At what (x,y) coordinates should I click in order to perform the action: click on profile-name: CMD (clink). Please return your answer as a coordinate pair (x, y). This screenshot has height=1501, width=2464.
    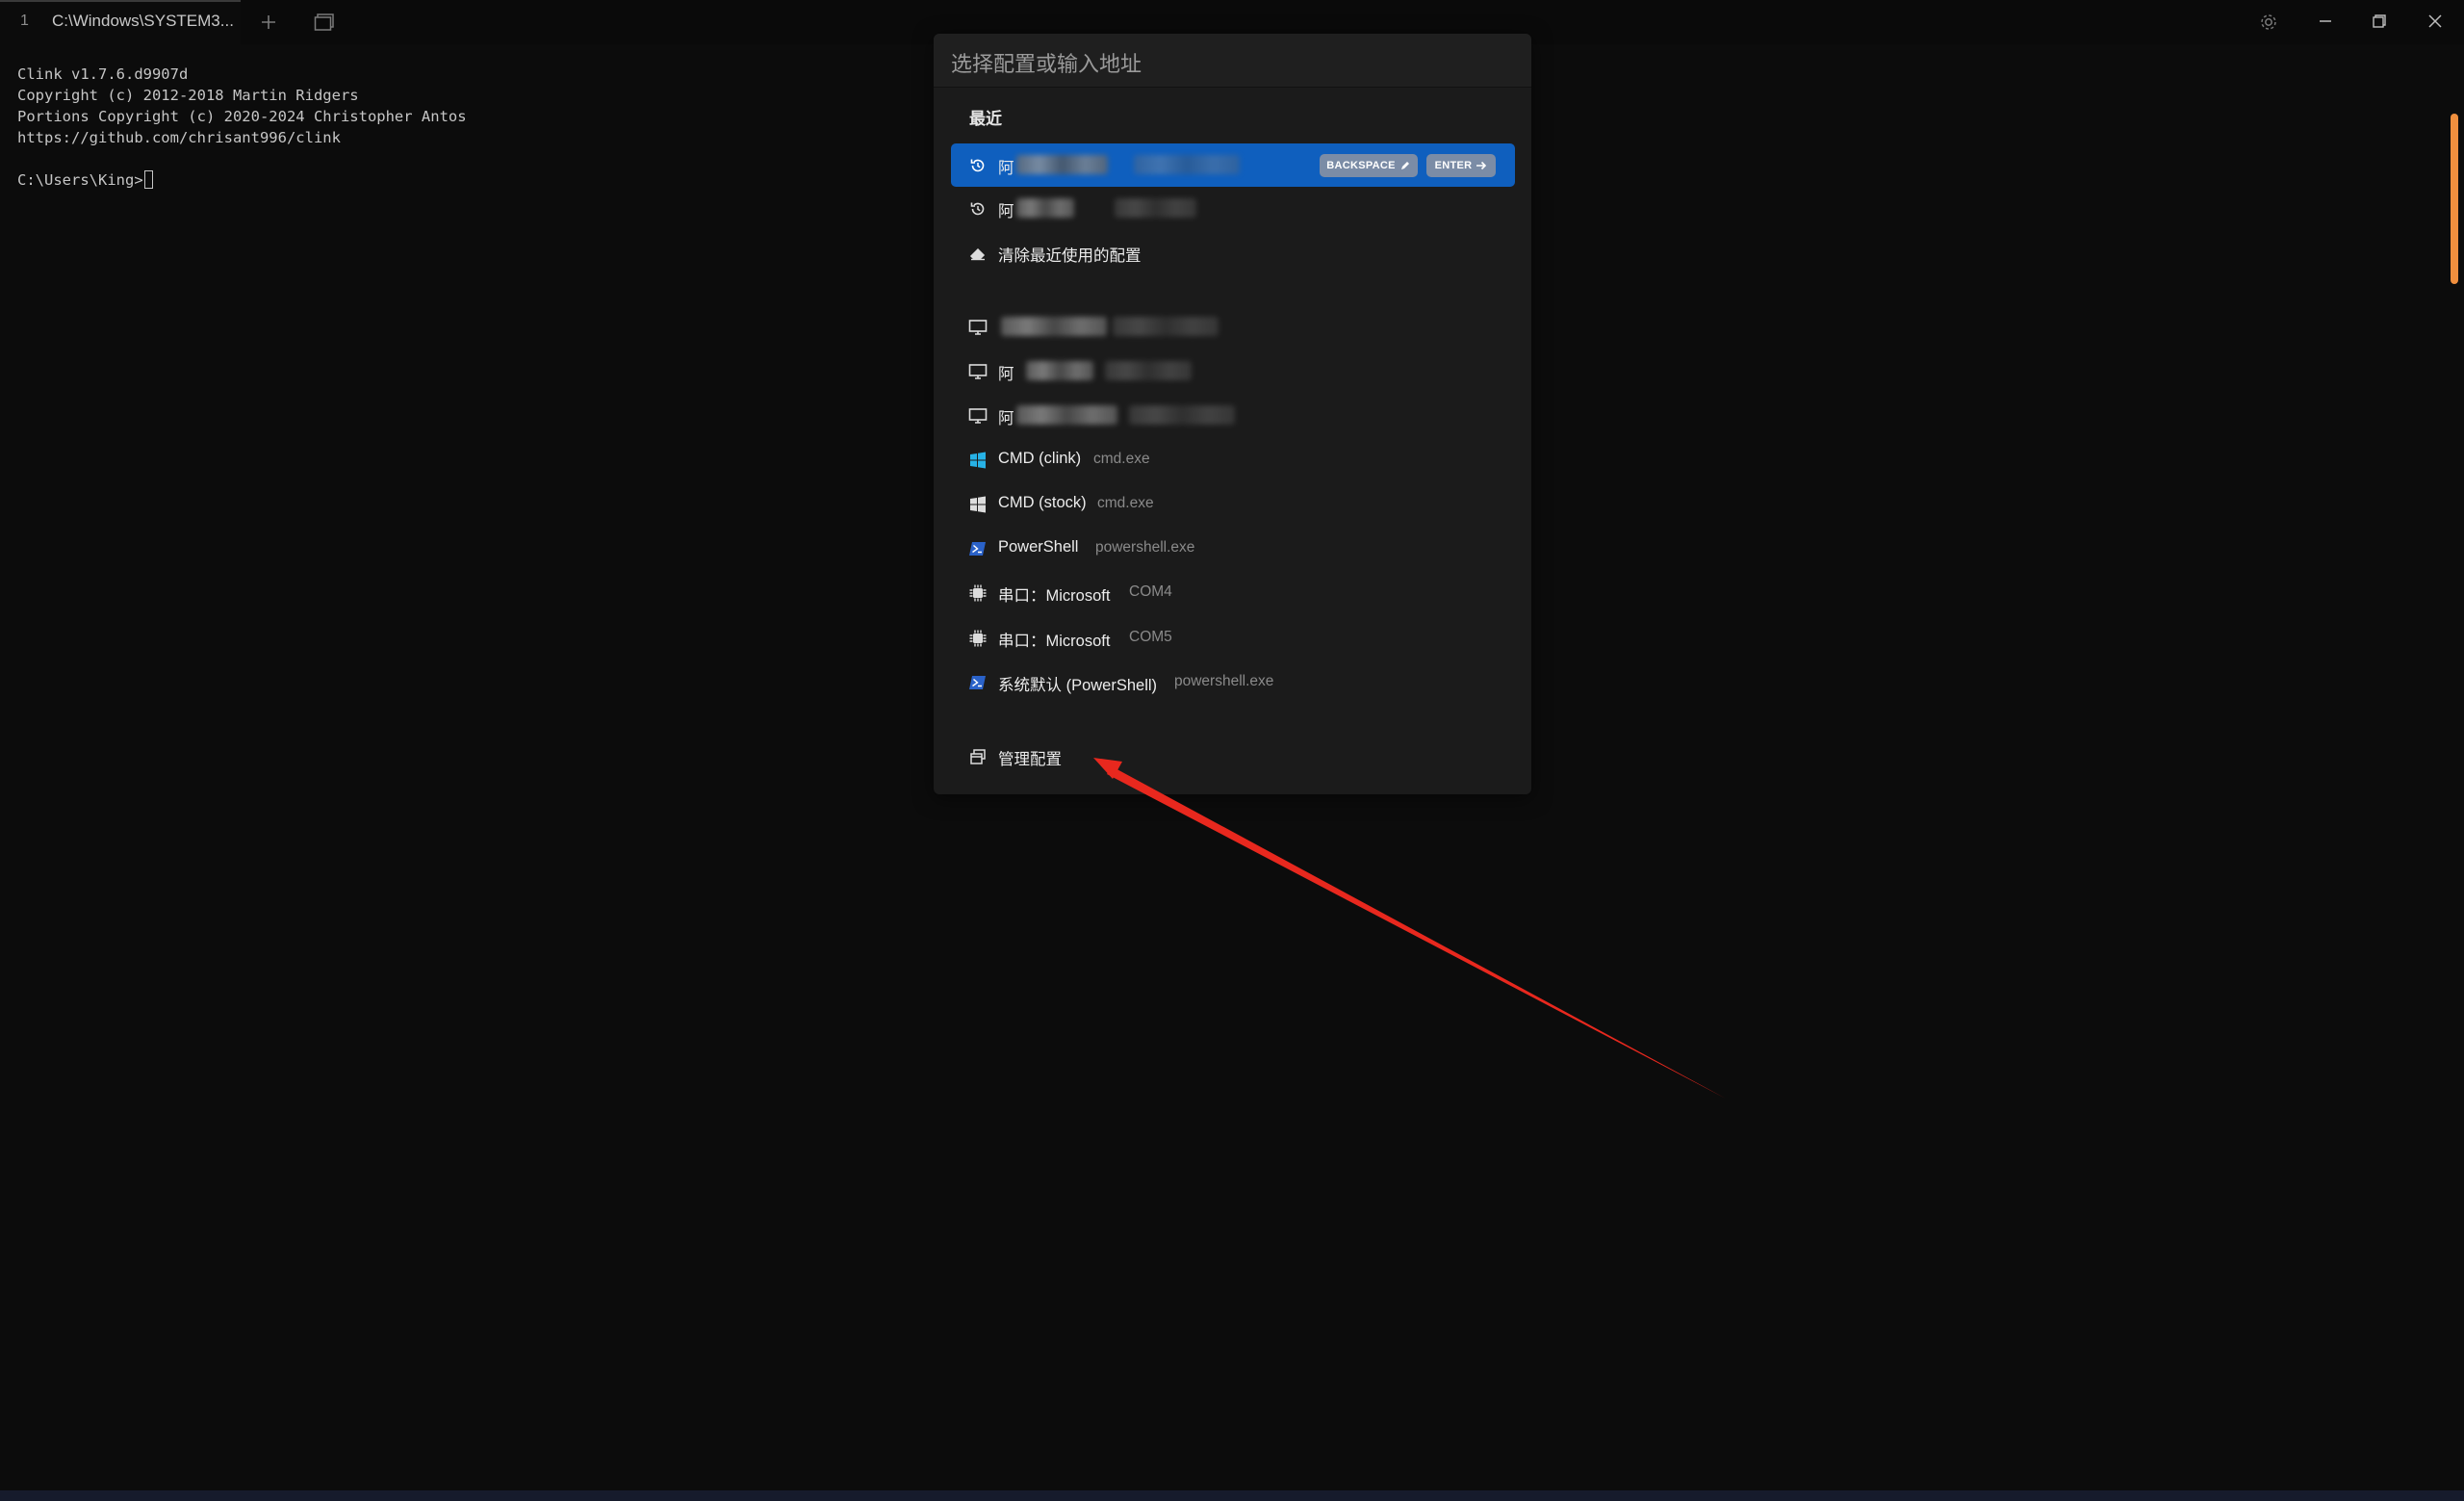
    Looking at the image, I should click on (1040, 458).